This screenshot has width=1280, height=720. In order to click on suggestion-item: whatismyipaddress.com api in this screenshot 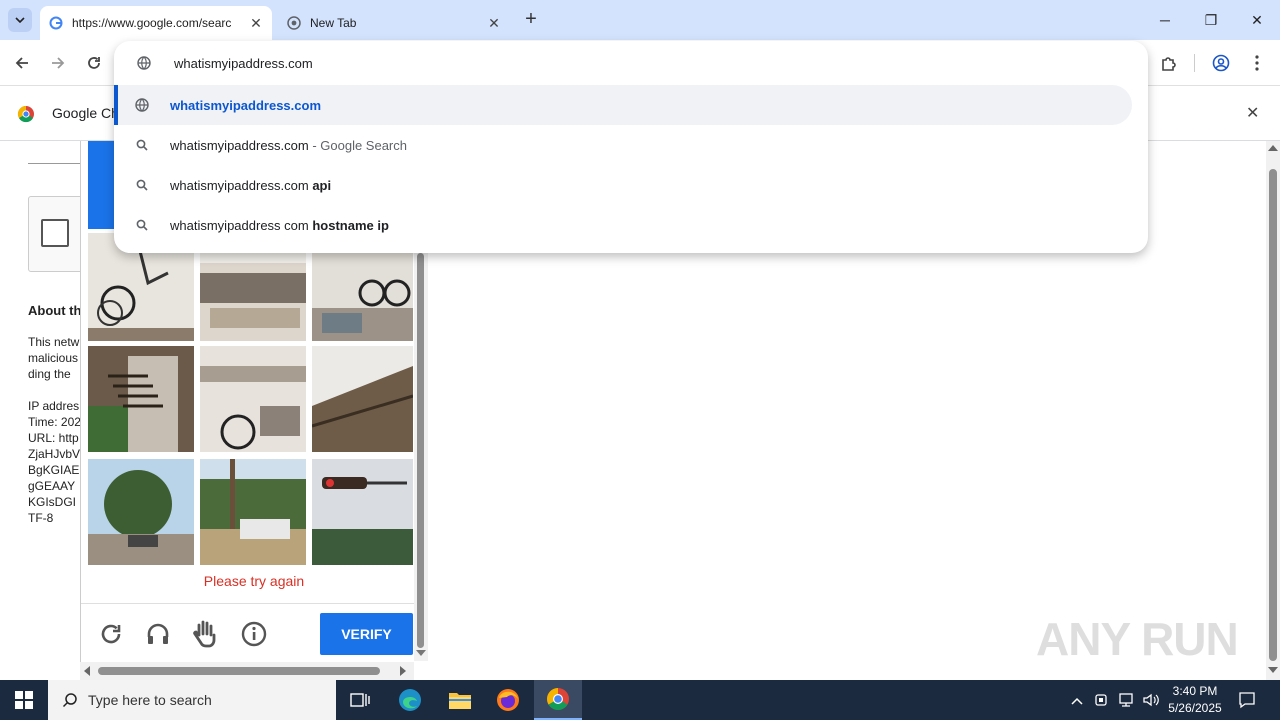, I will do `click(631, 185)`.